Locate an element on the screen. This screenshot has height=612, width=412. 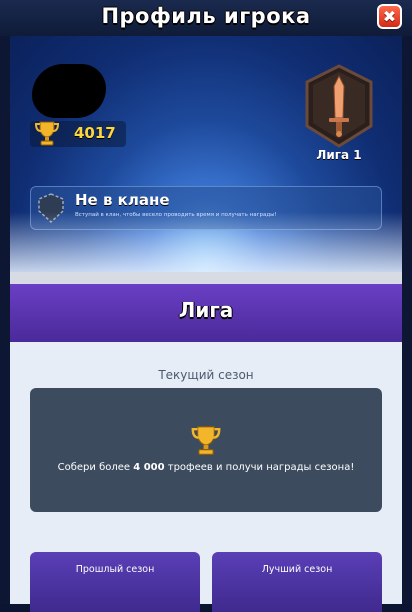
left-frame-edge is located at coordinates (5, 302).